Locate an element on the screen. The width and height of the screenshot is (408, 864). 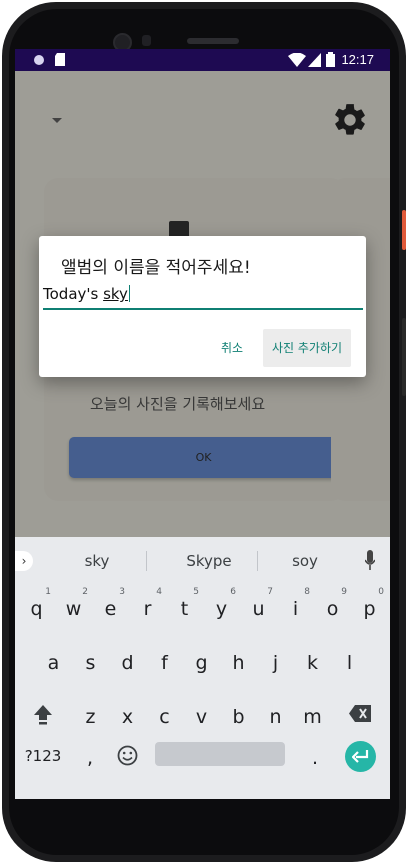
key-hint: 5 is located at coordinates (196, 592).